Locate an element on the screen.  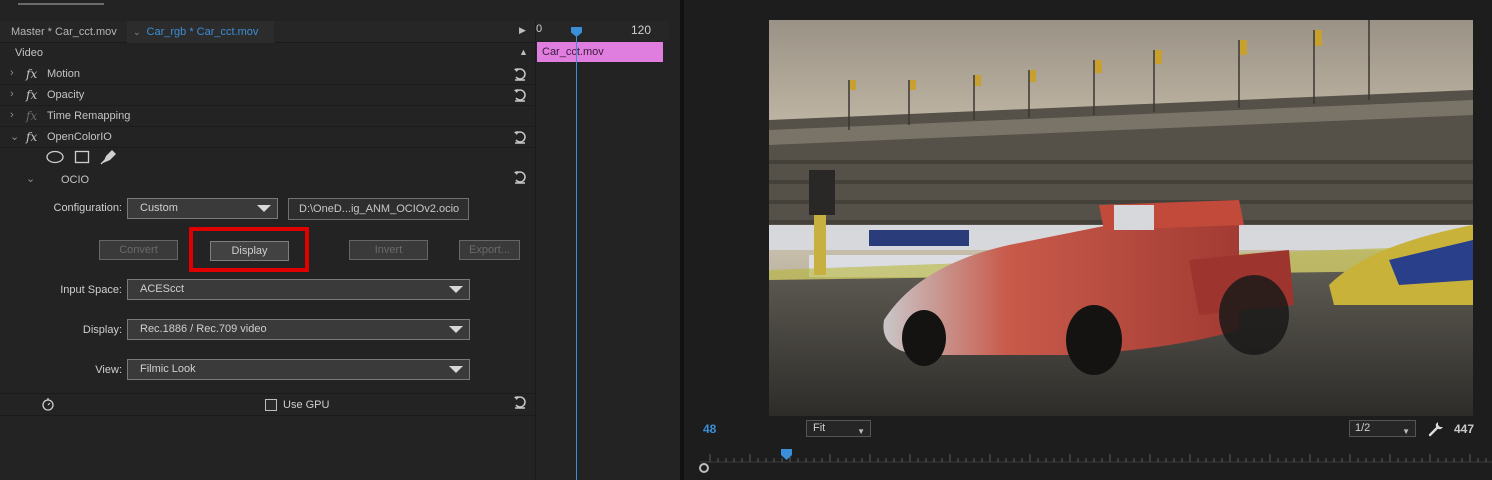
config-path-field: D:\OneD...ig_ANM_OCIOv2.ocio is located at coordinates (378, 209).